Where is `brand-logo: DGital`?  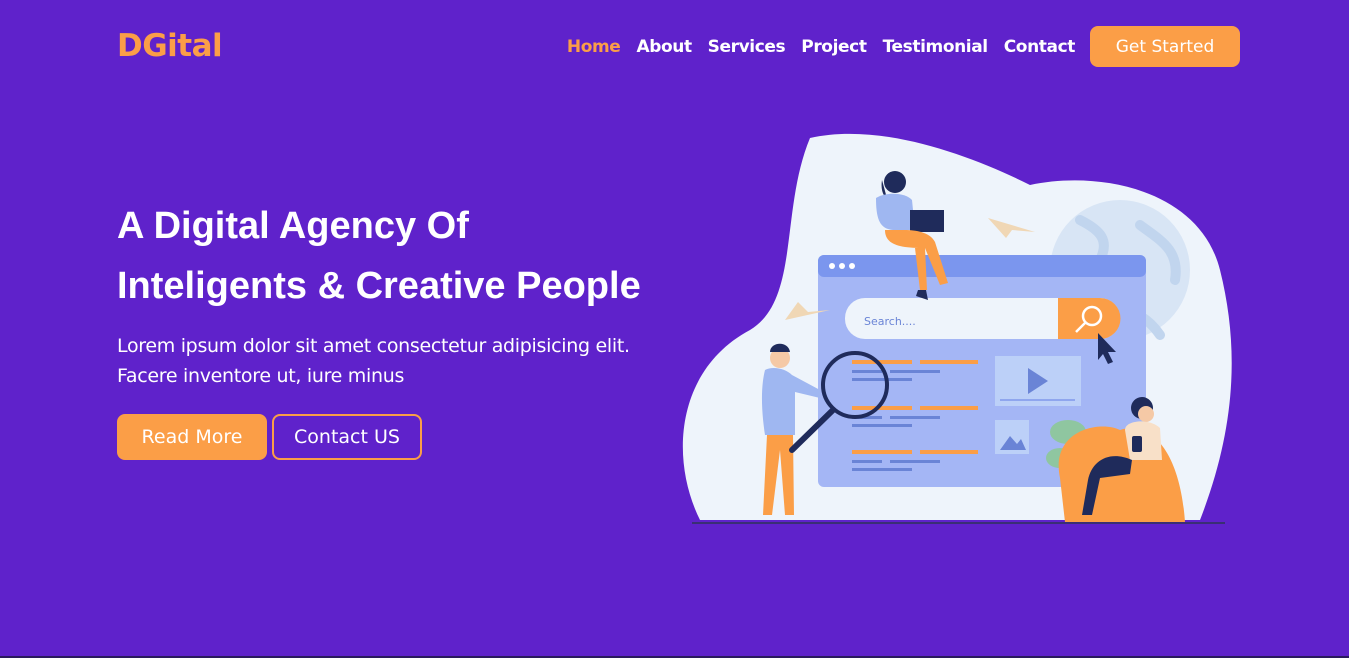 brand-logo: DGital is located at coordinates (170, 46).